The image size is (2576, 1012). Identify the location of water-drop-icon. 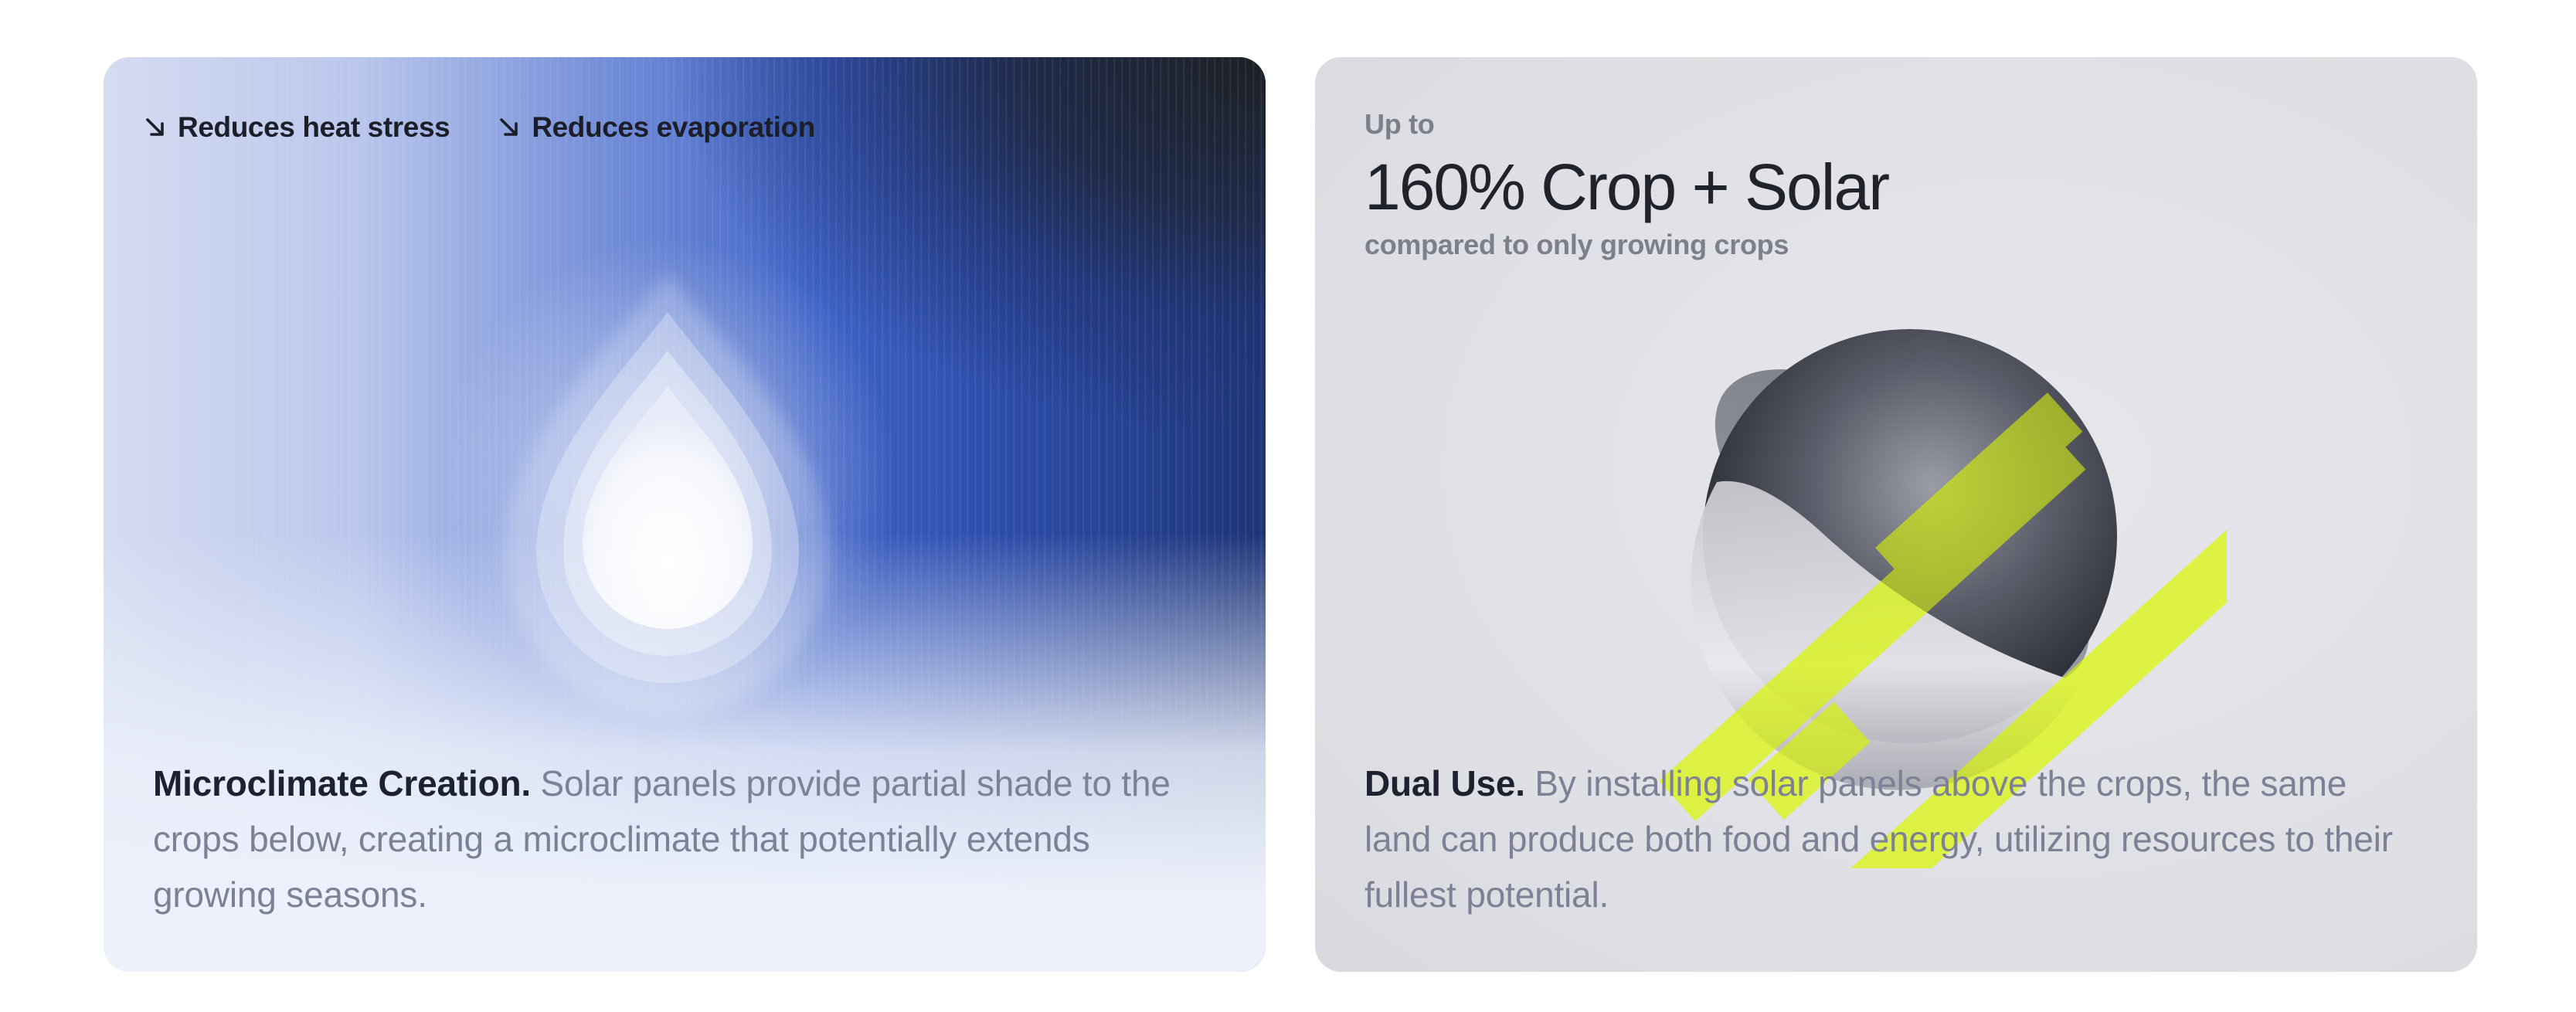
(667, 482).